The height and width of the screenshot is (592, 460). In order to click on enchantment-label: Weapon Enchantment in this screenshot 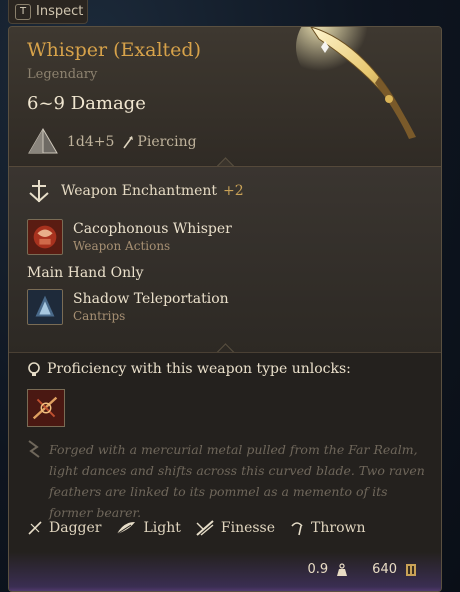, I will do `click(139, 191)`.